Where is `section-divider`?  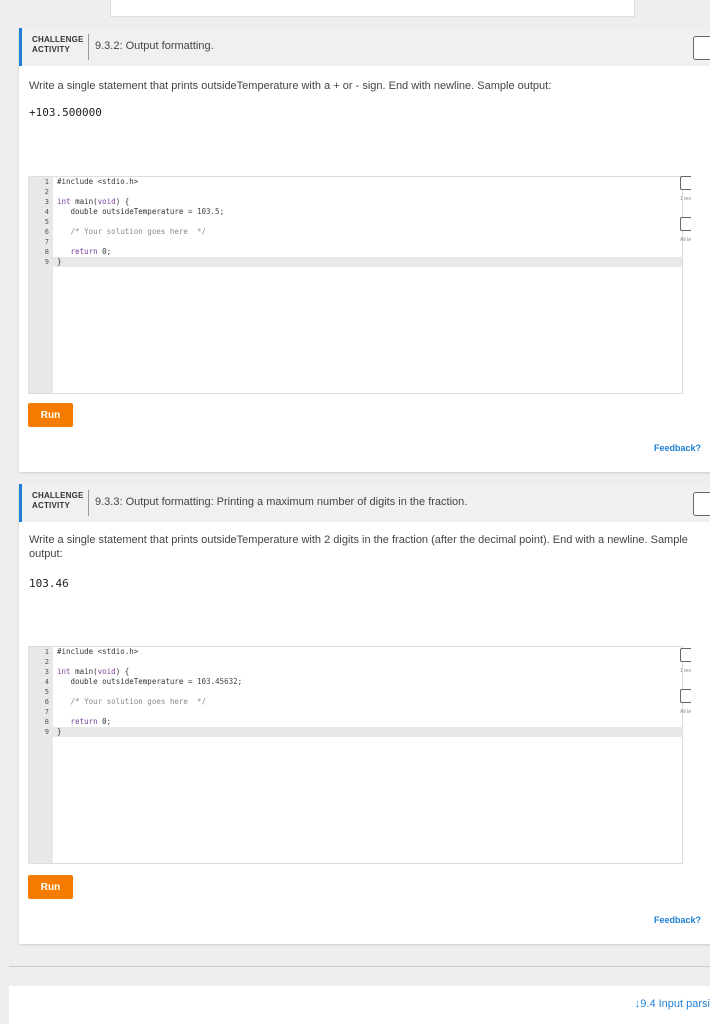
section-divider is located at coordinates (359, 966).